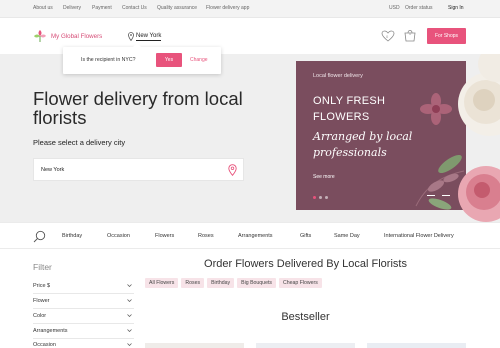  What do you see at coordinates (39, 236) in the screenshot?
I see `search-icon` at bounding box center [39, 236].